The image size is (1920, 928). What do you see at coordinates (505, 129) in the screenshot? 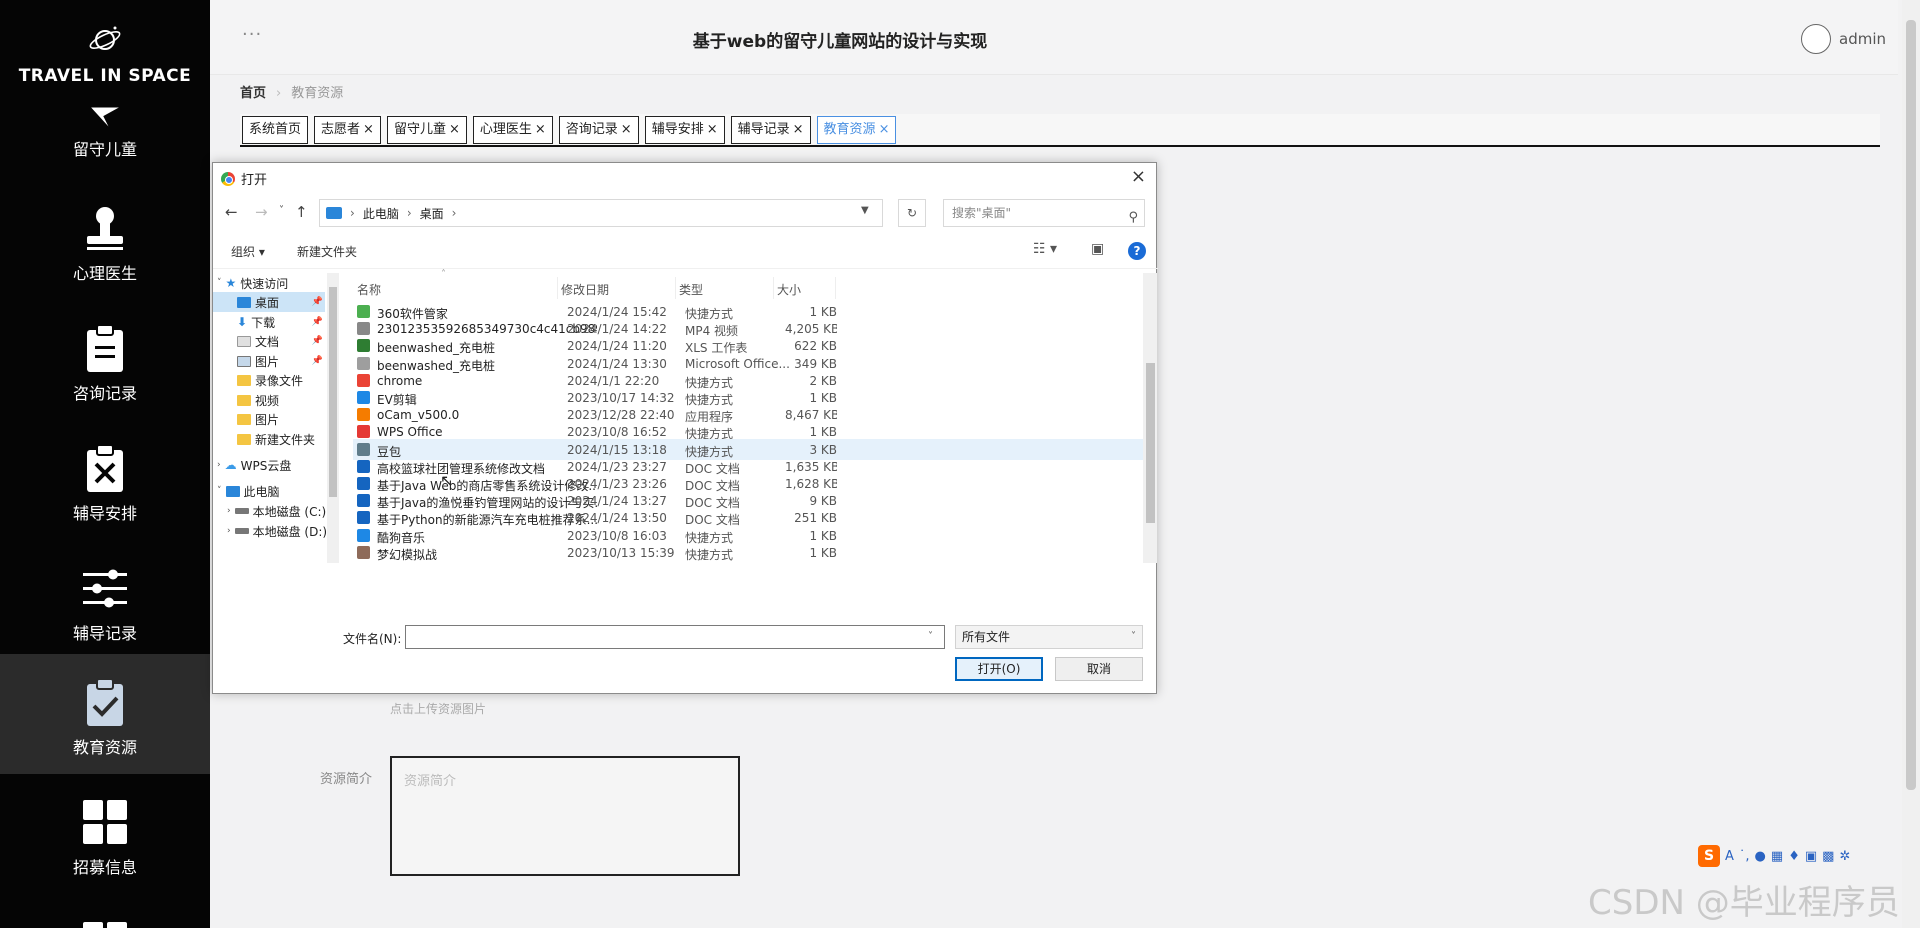
I see `tab-label: 心理医生` at bounding box center [505, 129].